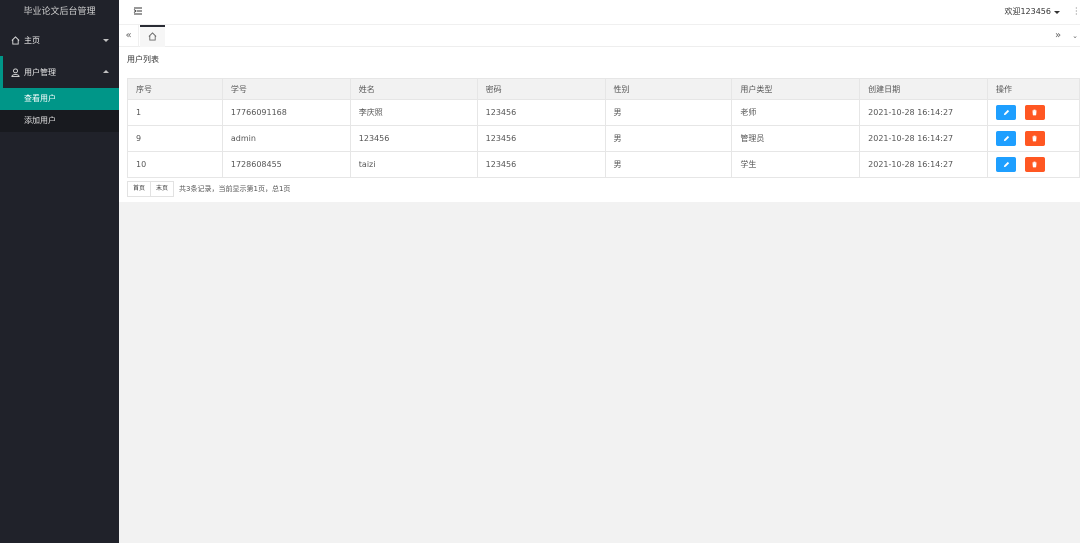 This screenshot has height=543, width=1080. I want to click on table-cell: 学生, so click(796, 164).